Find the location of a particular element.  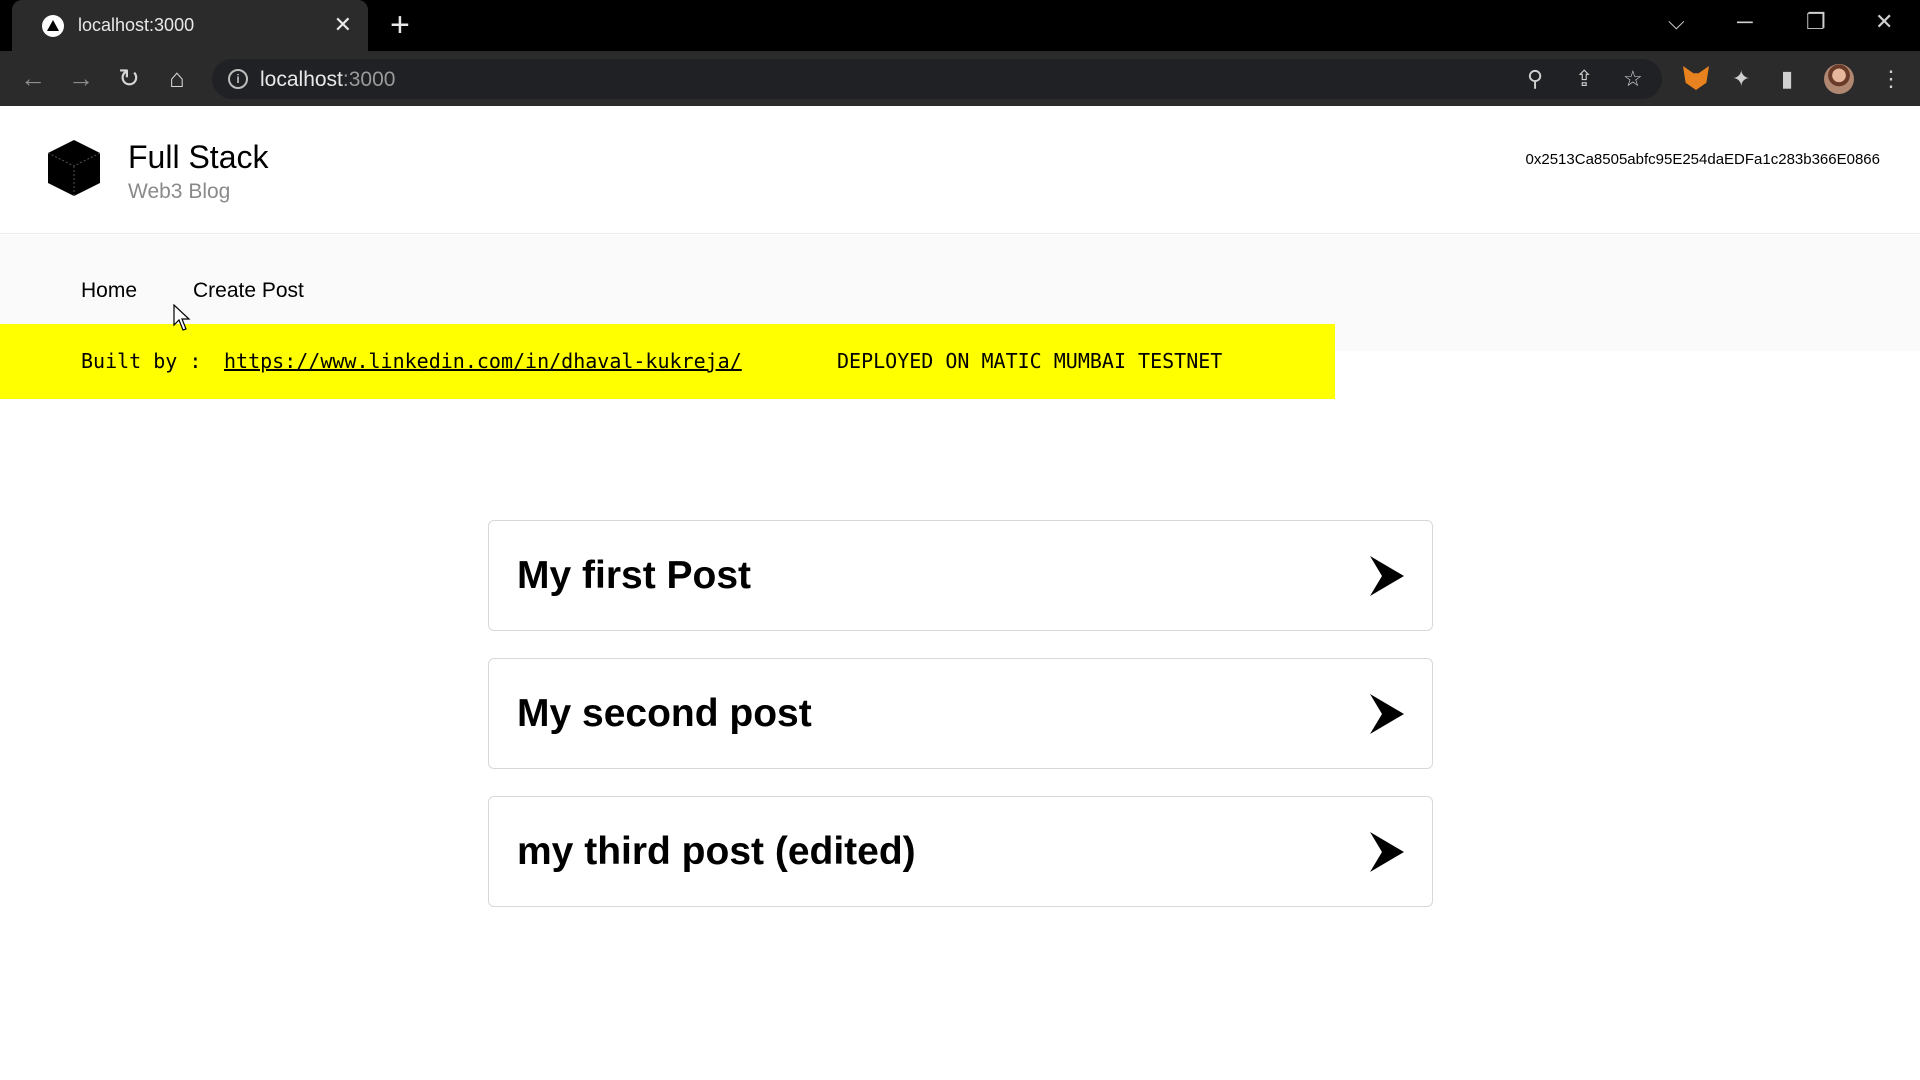

browser-tab: localhost:3000 ✕ is located at coordinates (190, 25).